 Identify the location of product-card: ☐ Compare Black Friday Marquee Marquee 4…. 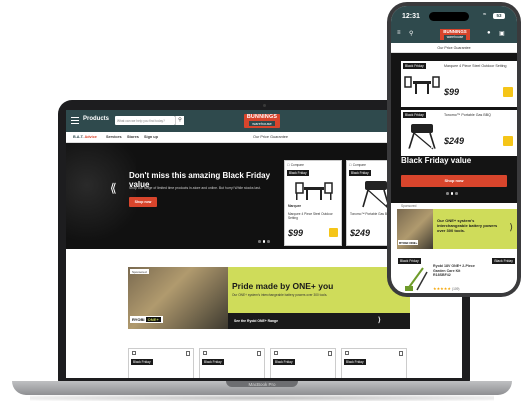
(313, 203).